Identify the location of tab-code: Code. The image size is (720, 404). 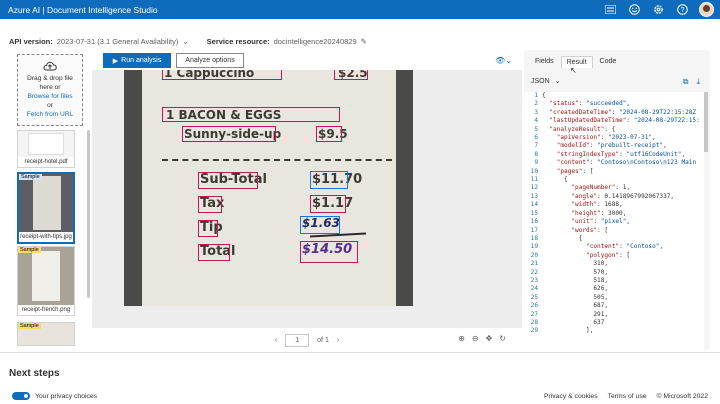
(608, 62).